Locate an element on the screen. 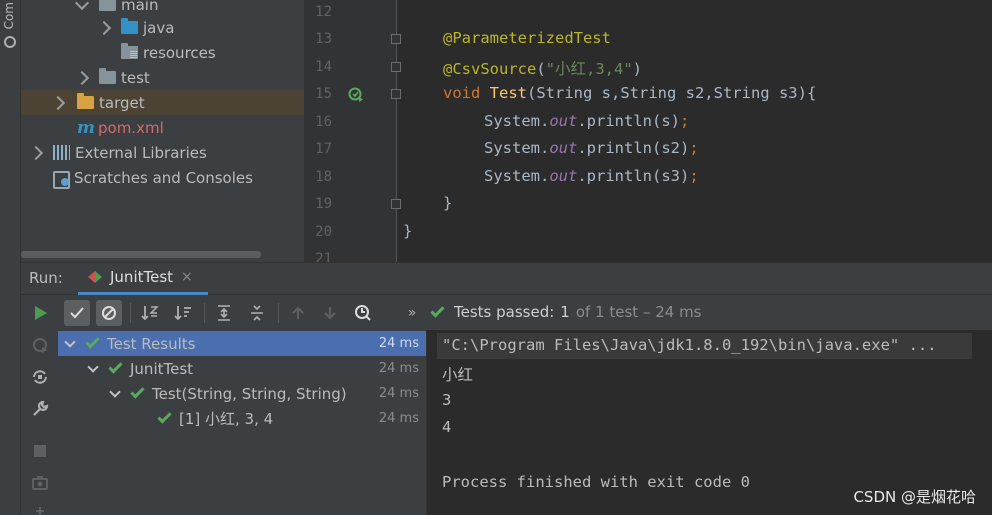 The image size is (992, 515). method-params: (String s,String s2,String s3){ is located at coordinates (672, 93).